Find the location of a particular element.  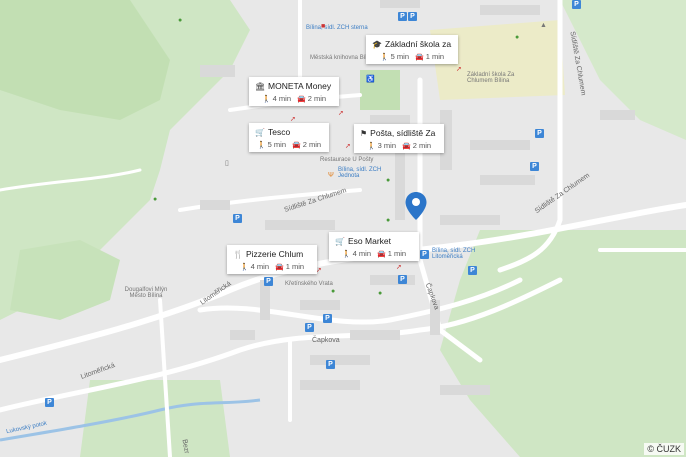

label-bilina-zch-sterna: Bílina, sídl. ZCH sterna is located at coordinates (337, 28).